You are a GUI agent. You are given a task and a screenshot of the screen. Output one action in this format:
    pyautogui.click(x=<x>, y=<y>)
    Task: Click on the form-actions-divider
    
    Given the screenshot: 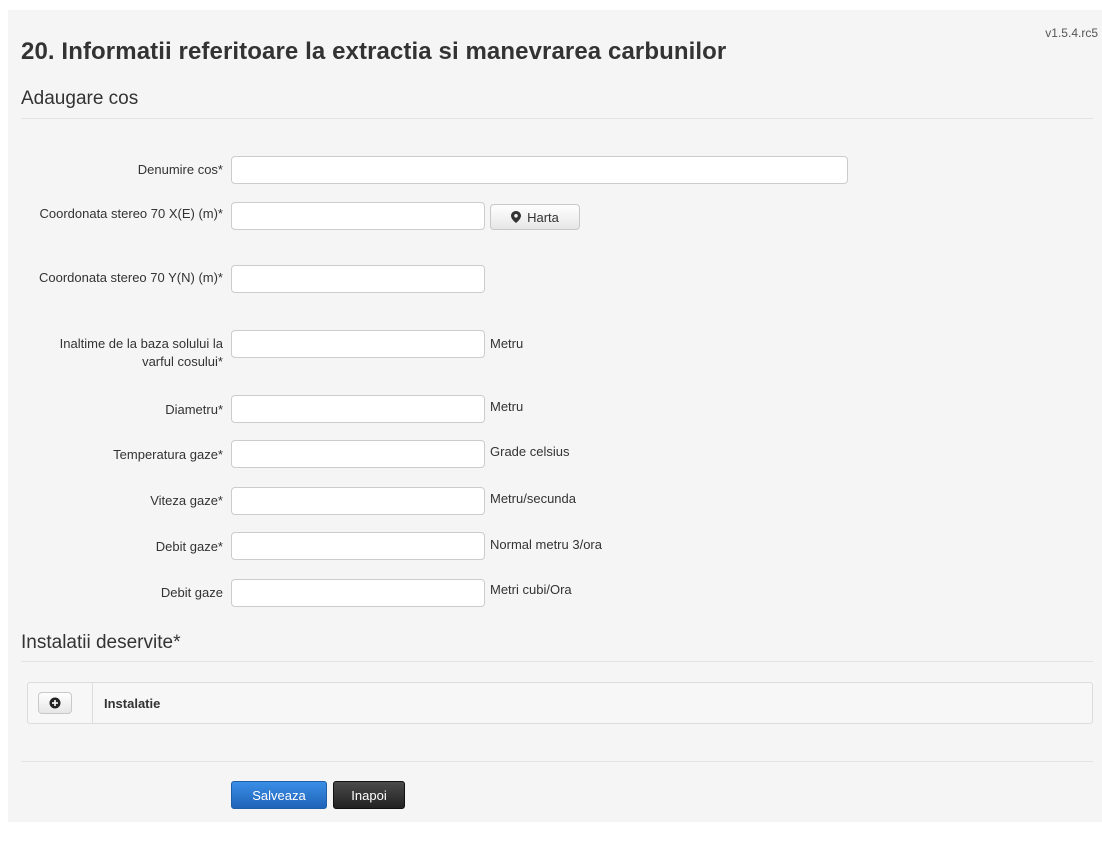 What is the action you would take?
    pyautogui.click(x=557, y=761)
    